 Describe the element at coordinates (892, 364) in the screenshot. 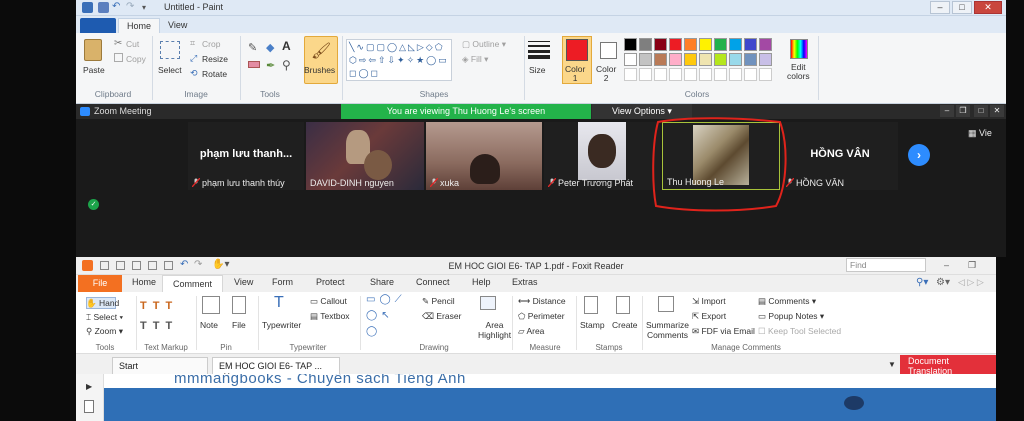

I see `tab-list-dropdown-icon: ▼` at that location.